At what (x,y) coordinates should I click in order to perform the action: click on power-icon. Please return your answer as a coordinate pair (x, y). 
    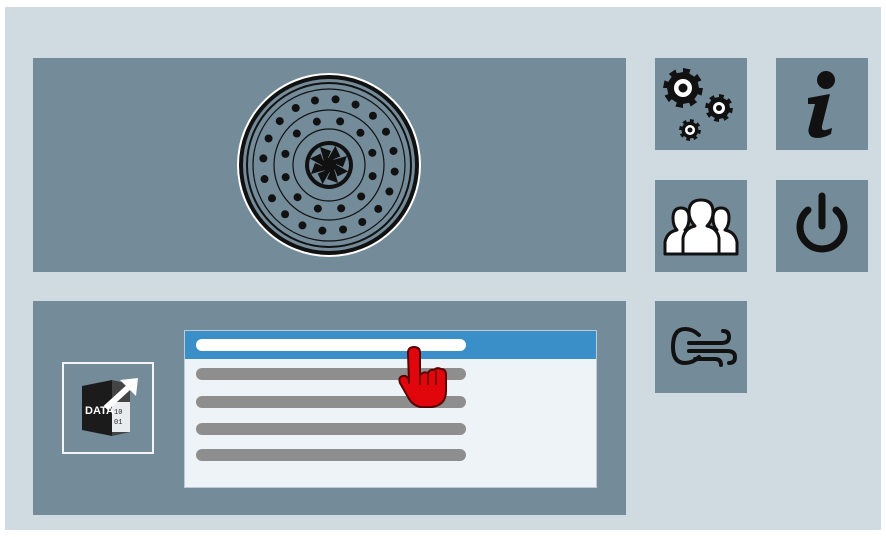
    Looking at the image, I should click on (822, 222).